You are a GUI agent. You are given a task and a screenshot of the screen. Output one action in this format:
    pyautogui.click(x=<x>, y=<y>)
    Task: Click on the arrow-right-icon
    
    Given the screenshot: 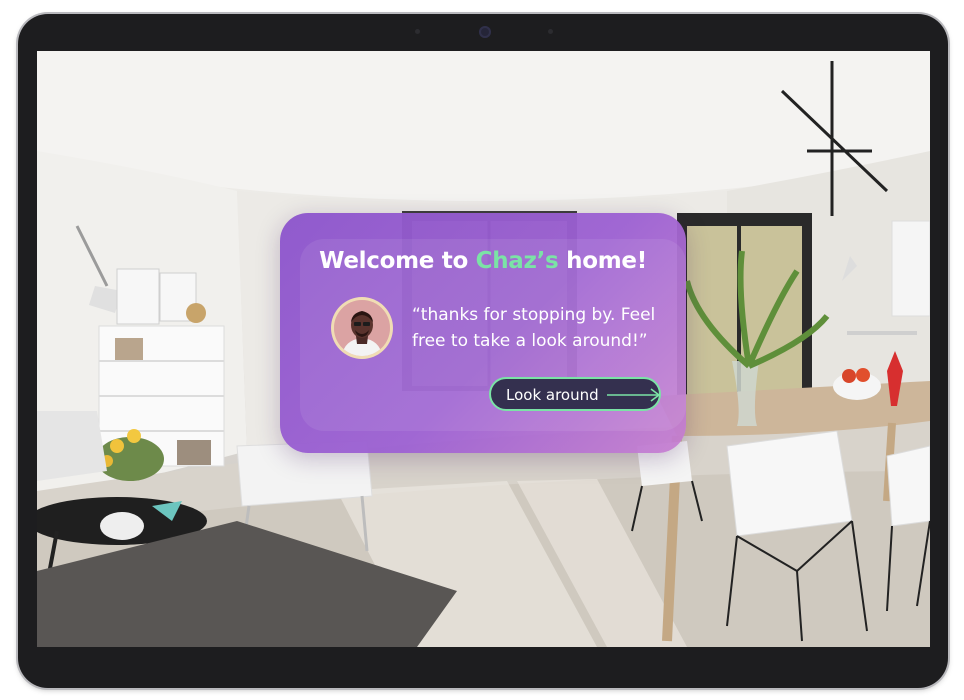 What is the action you would take?
    pyautogui.click(x=634, y=395)
    